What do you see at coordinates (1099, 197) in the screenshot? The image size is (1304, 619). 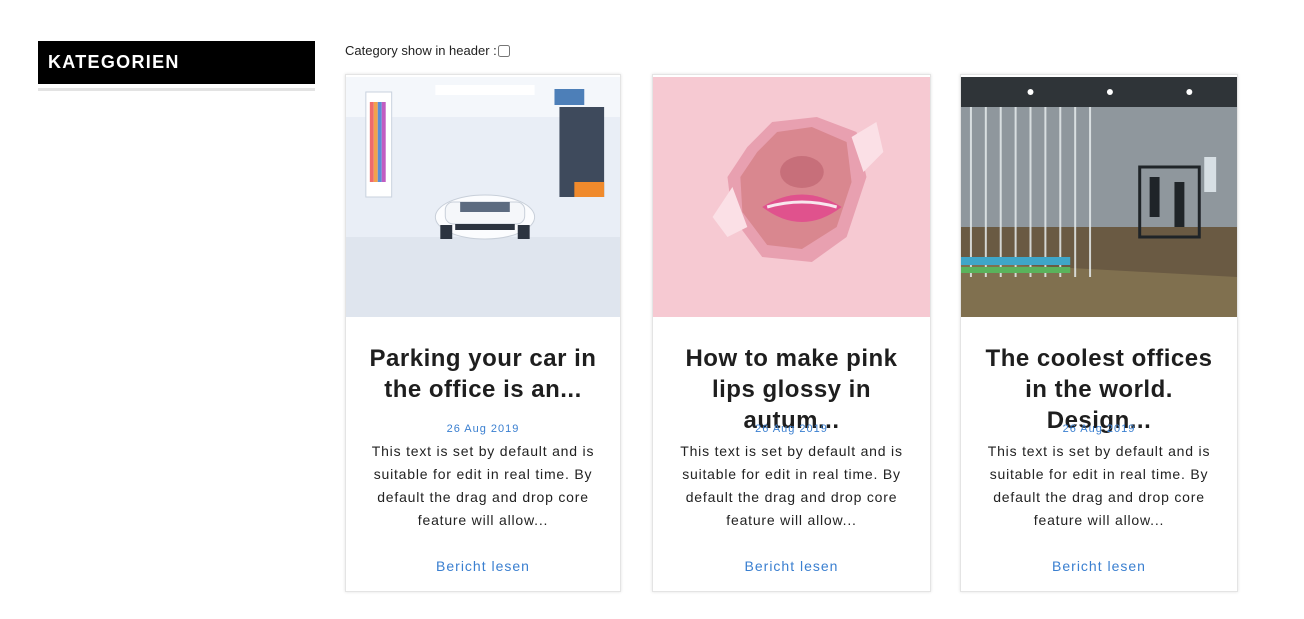 I see `post-image-office` at bounding box center [1099, 197].